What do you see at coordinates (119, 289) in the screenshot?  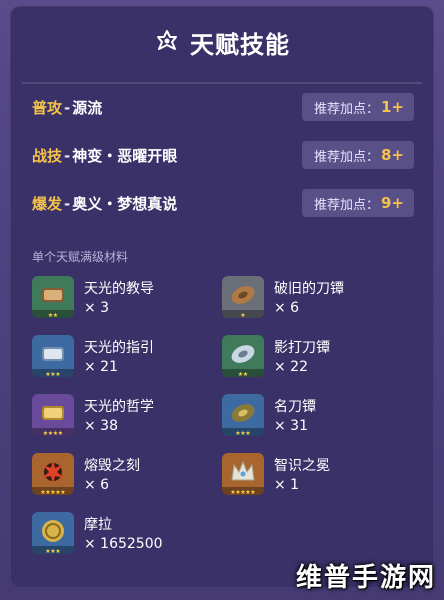 I see `material-name: 天光的教导` at bounding box center [119, 289].